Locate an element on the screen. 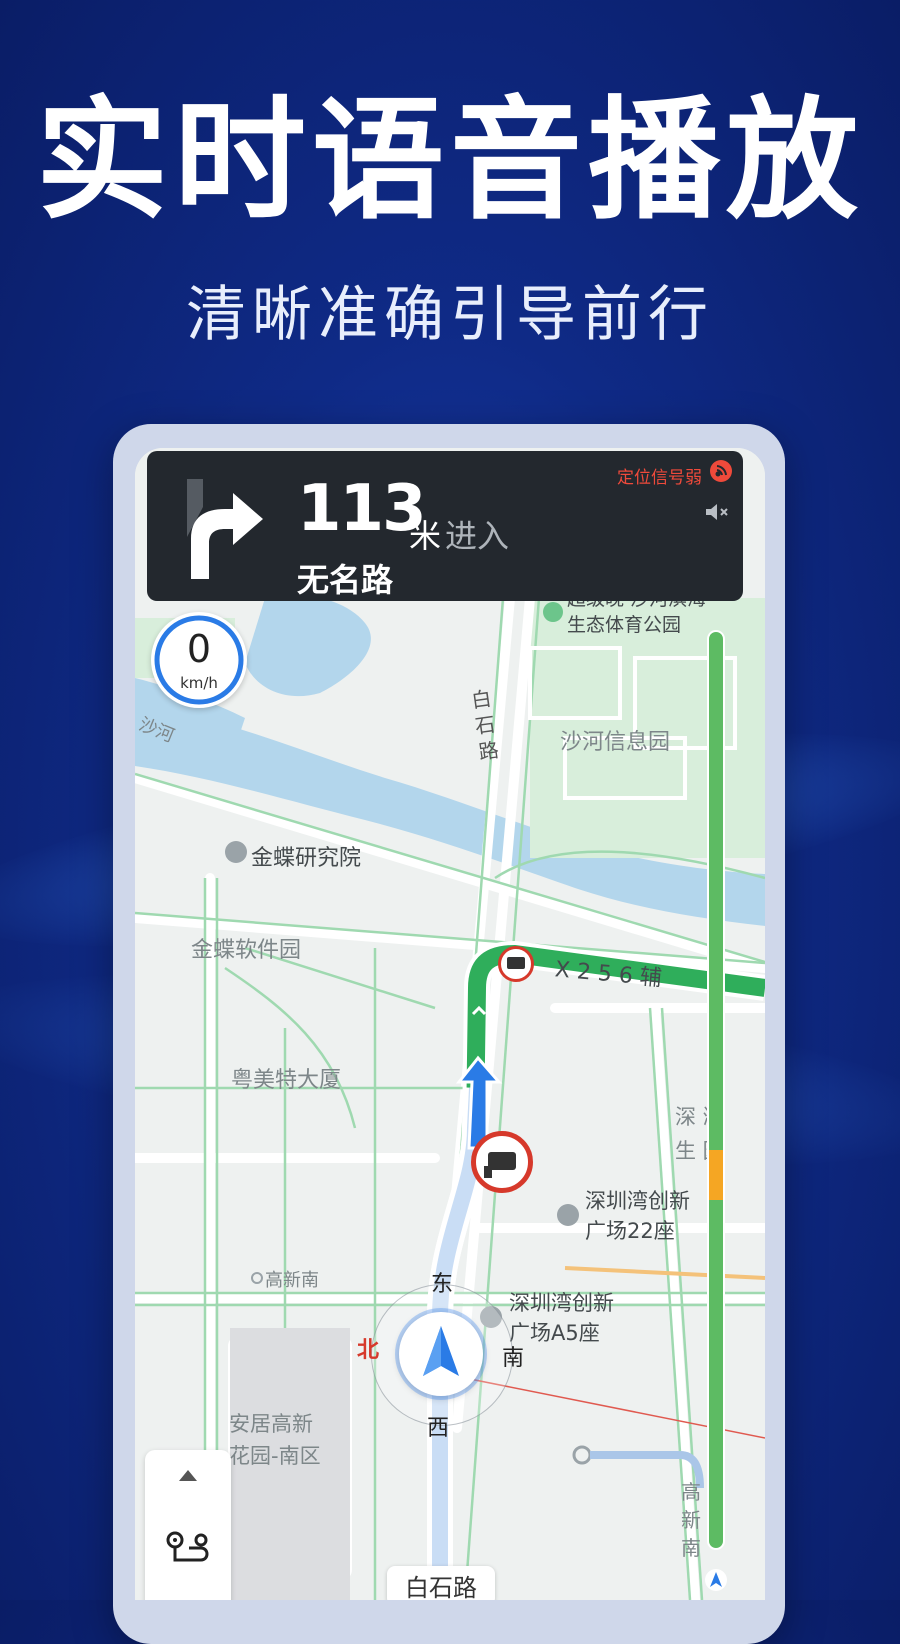 Image resolution: width=900 pixels, height=1644 pixels. map-label-kingdee-park: 金蝶软件园 is located at coordinates (246, 950).